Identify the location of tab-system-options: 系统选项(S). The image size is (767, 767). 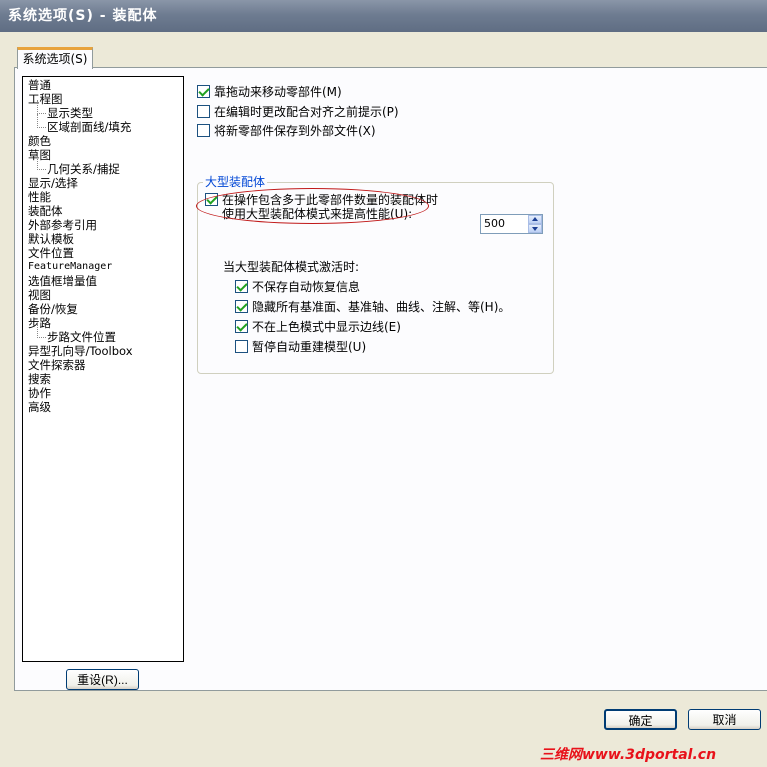
(55, 58).